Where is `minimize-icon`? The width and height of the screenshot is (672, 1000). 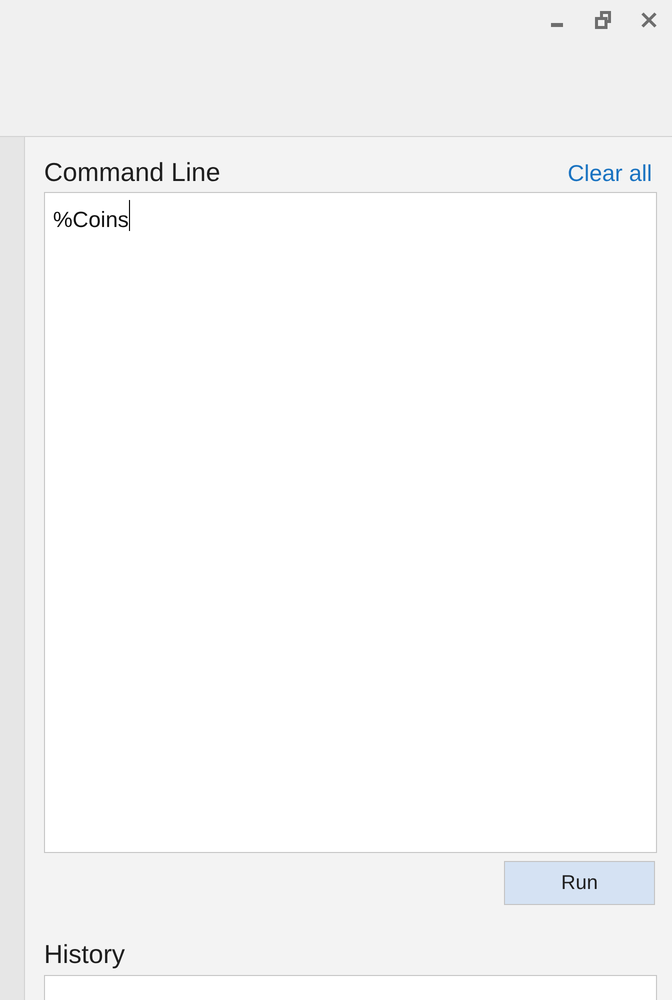
minimize-icon is located at coordinates (557, 25).